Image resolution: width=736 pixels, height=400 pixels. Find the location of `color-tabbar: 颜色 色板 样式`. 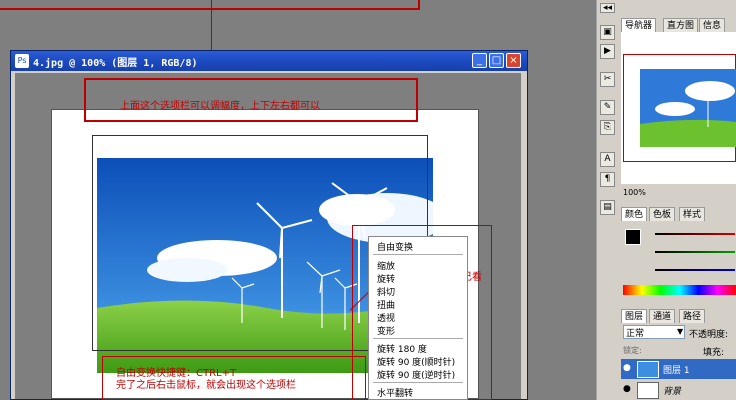

color-tabbar: 颜色 色板 样式 is located at coordinates (677, 214).